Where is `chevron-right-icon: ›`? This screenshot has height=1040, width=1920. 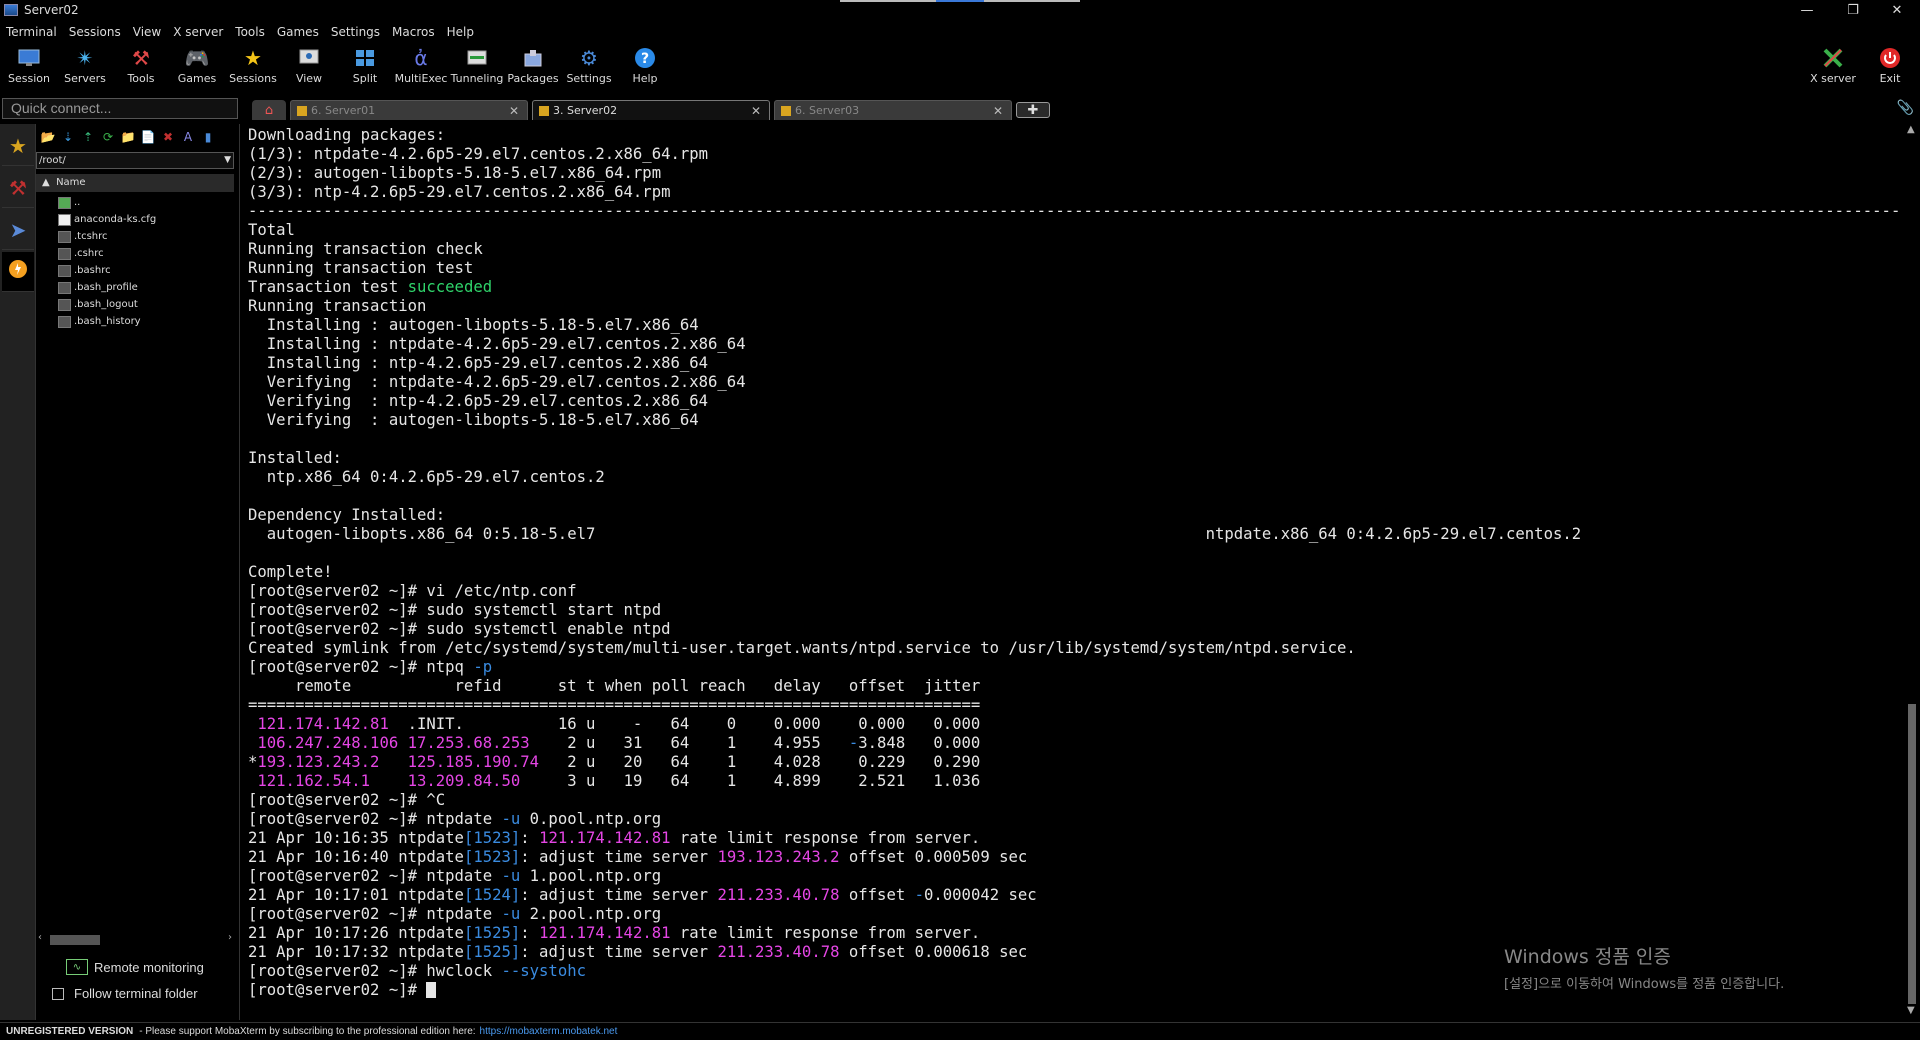
chevron-right-icon: › is located at coordinates (230, 937).